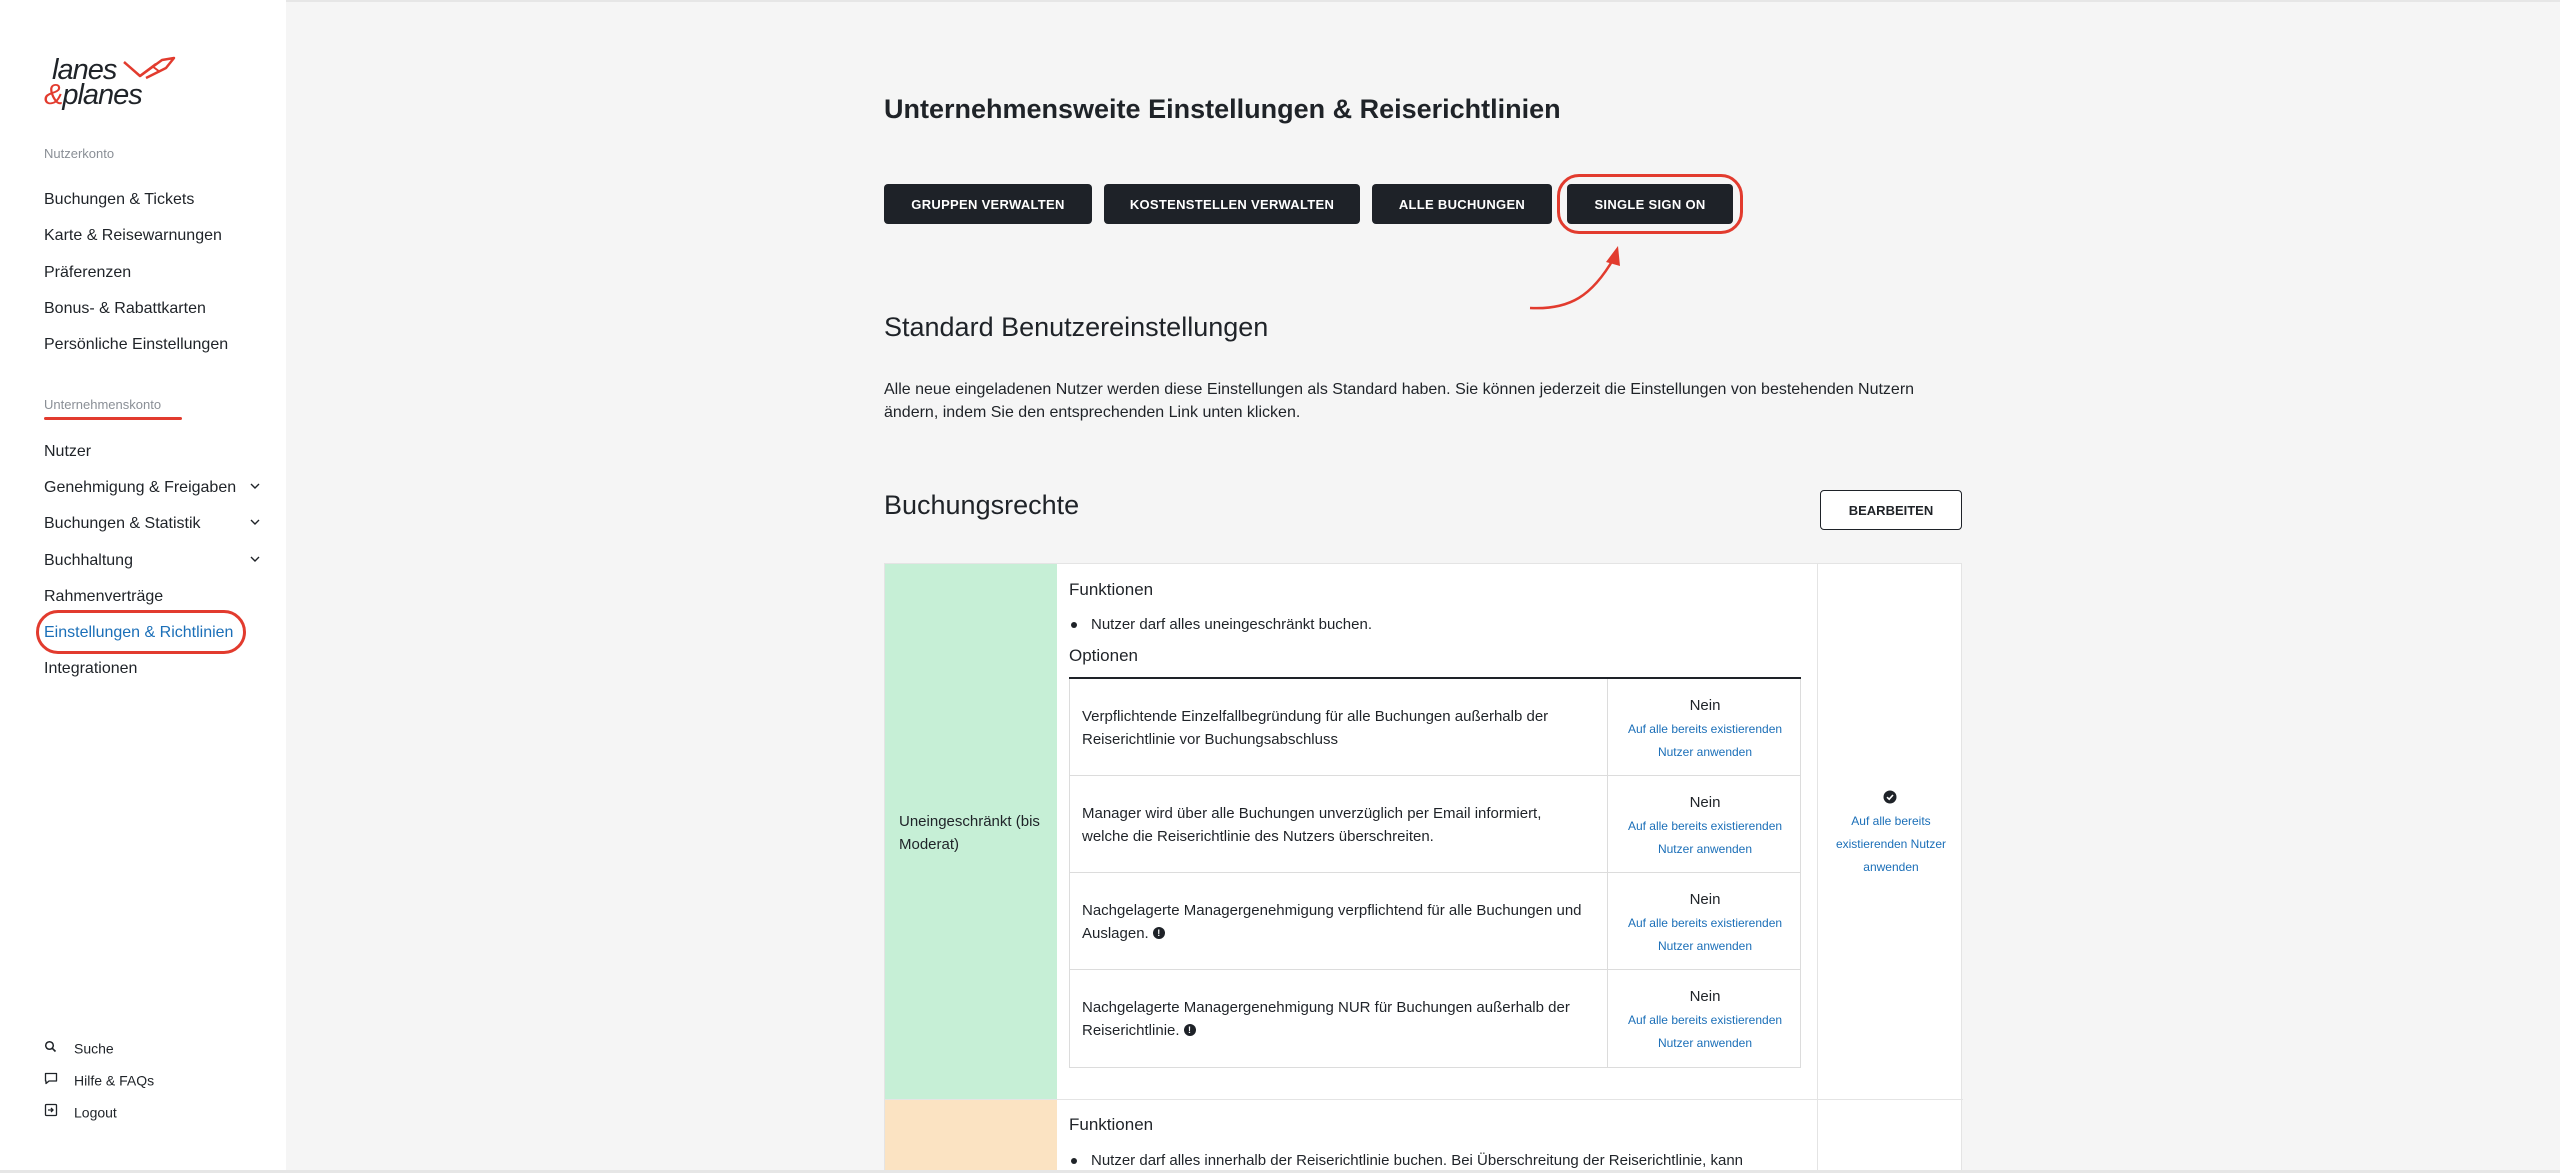  I want to click on level-label: Uneingeschränkt (bis Moderat), so click(969, 833).